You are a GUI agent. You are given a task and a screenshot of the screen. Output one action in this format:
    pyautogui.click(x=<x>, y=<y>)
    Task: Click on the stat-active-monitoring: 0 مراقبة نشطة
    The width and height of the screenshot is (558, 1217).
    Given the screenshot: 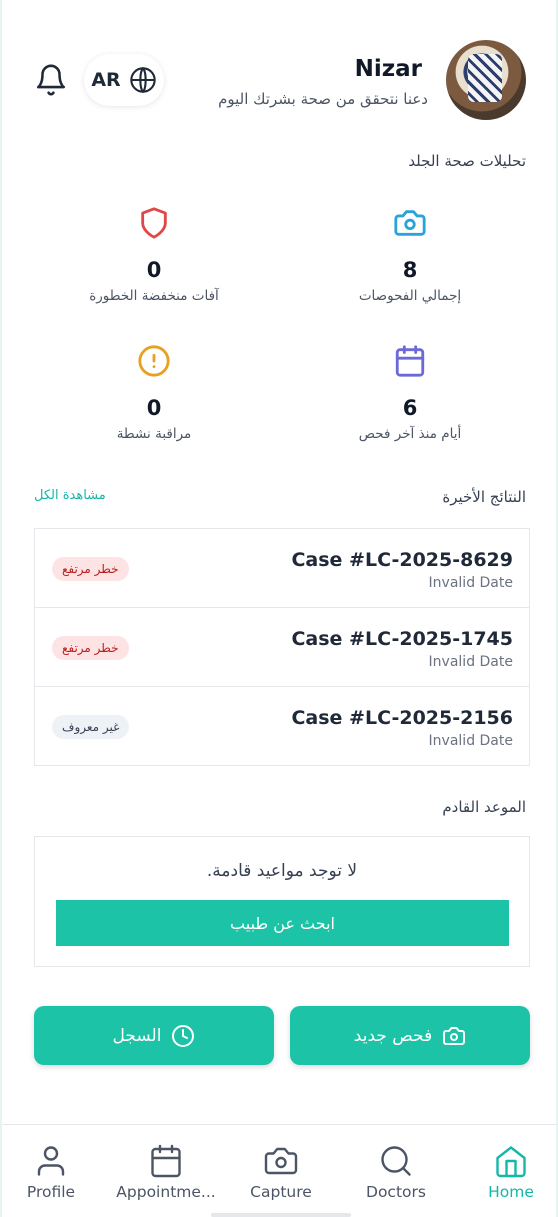 What is the action you would take?
    pyautogui.click(x=154, y=393)
    